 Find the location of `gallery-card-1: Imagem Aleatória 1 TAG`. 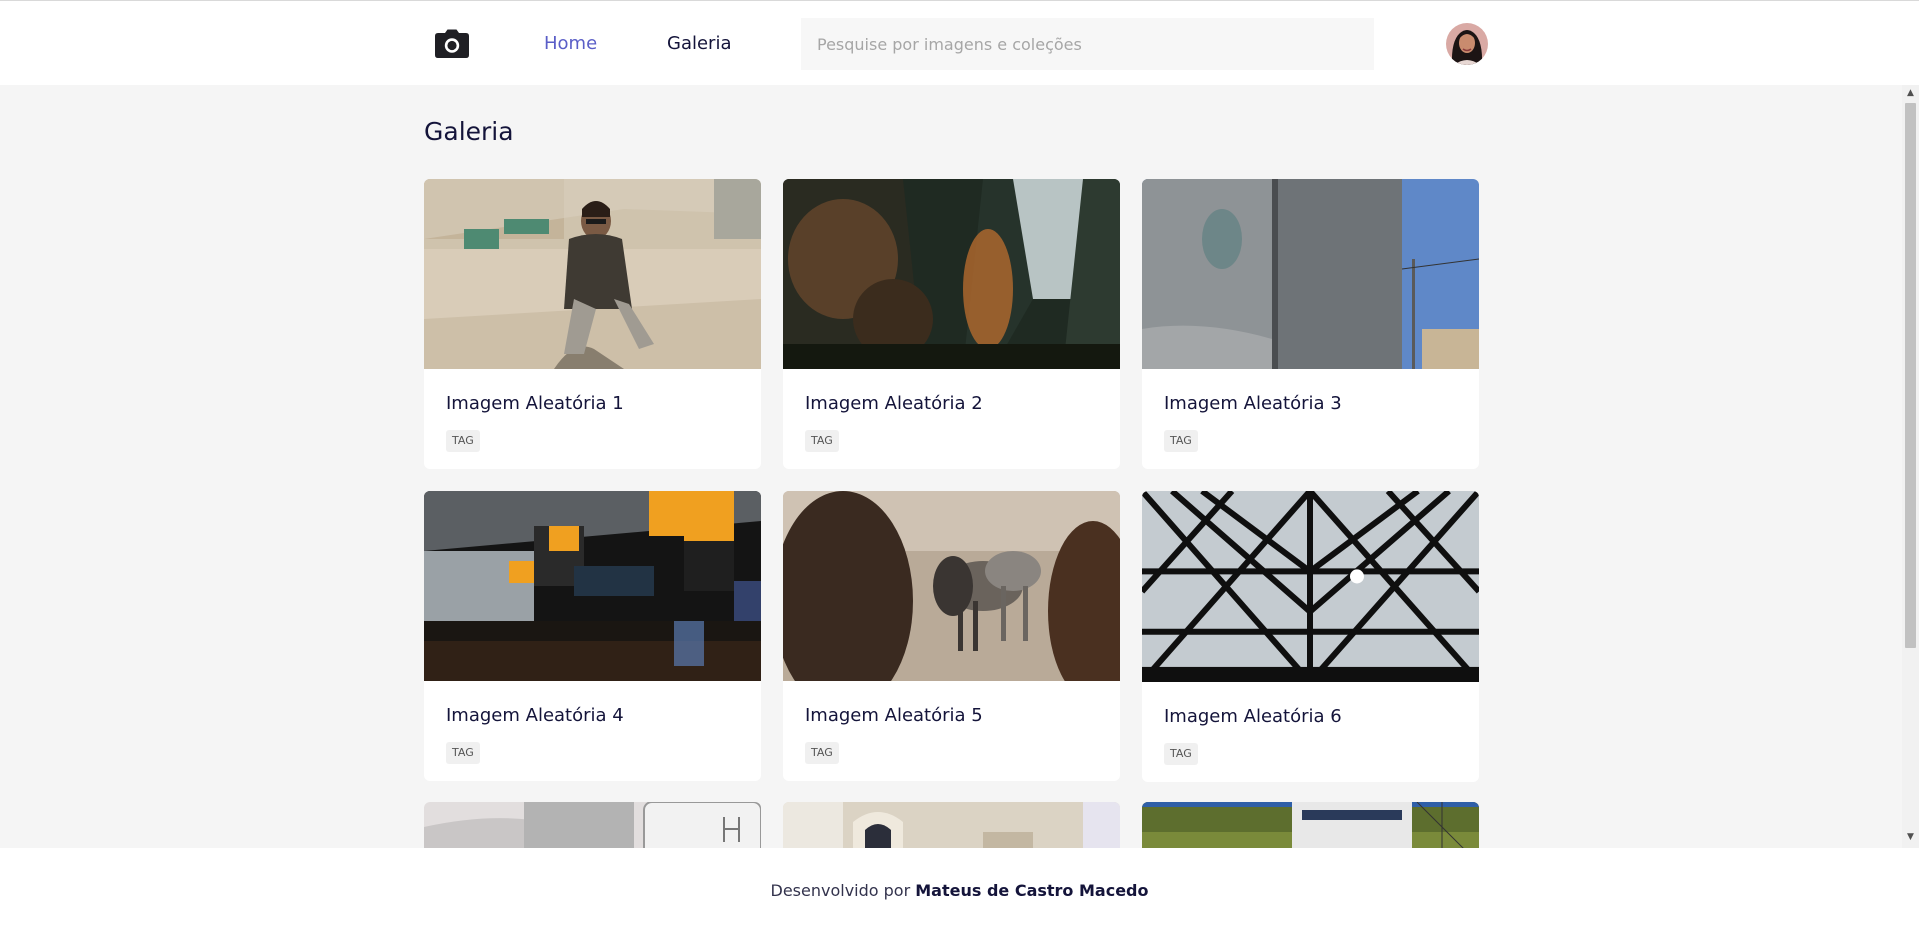

gallery-card-1: Imagem Aleatória 1 TAG is located at coordinates (592, 324).